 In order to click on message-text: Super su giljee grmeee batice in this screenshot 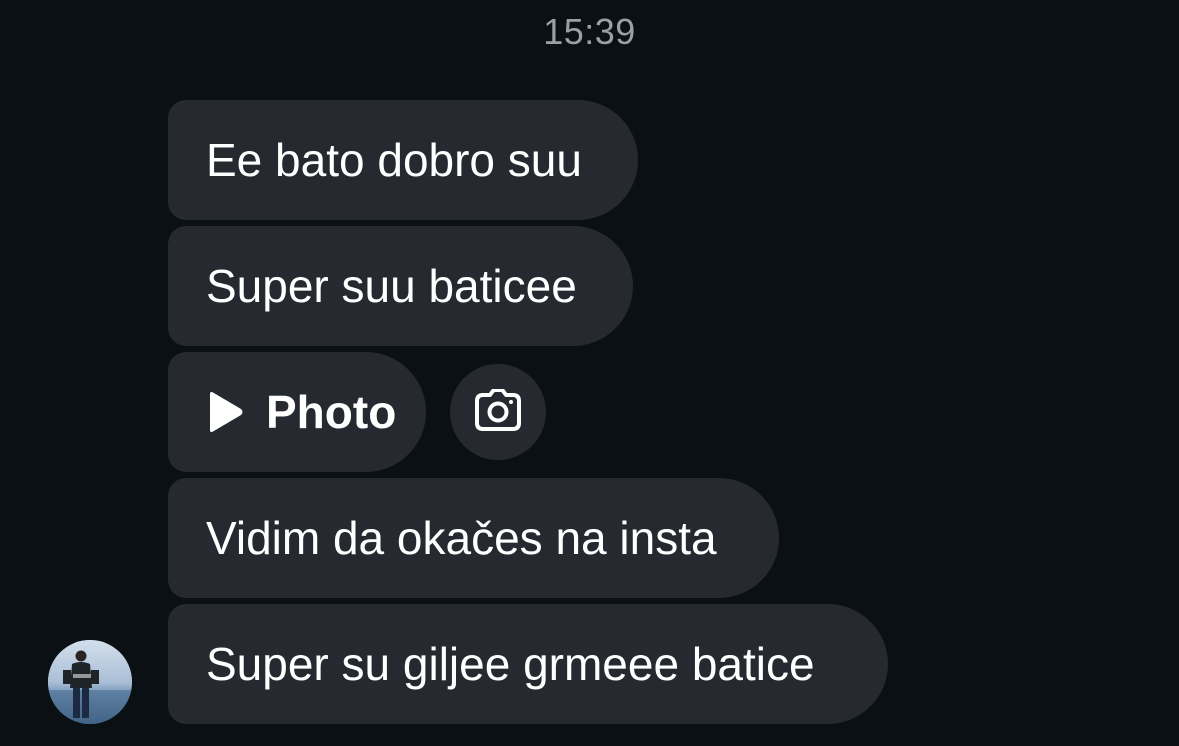, I will do `click(510, 664)`.